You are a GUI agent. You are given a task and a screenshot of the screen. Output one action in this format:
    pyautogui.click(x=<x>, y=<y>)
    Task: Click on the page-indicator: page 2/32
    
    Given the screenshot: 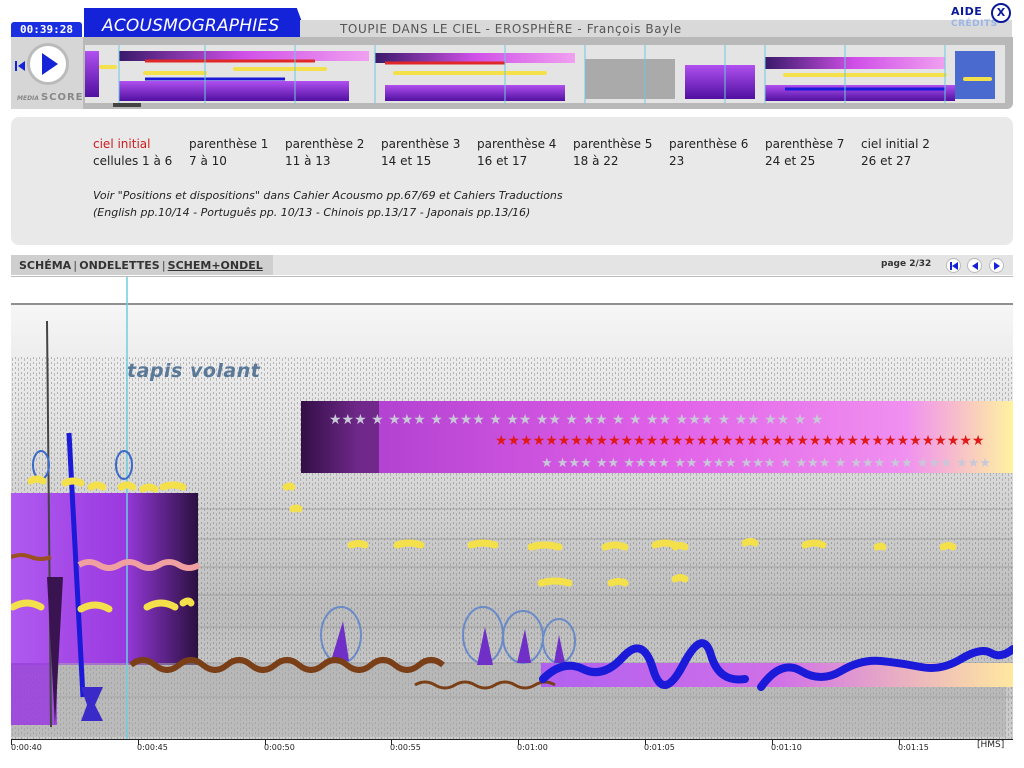 What is the action you would take?
    pyautogui.click(x=906, y=264)
    